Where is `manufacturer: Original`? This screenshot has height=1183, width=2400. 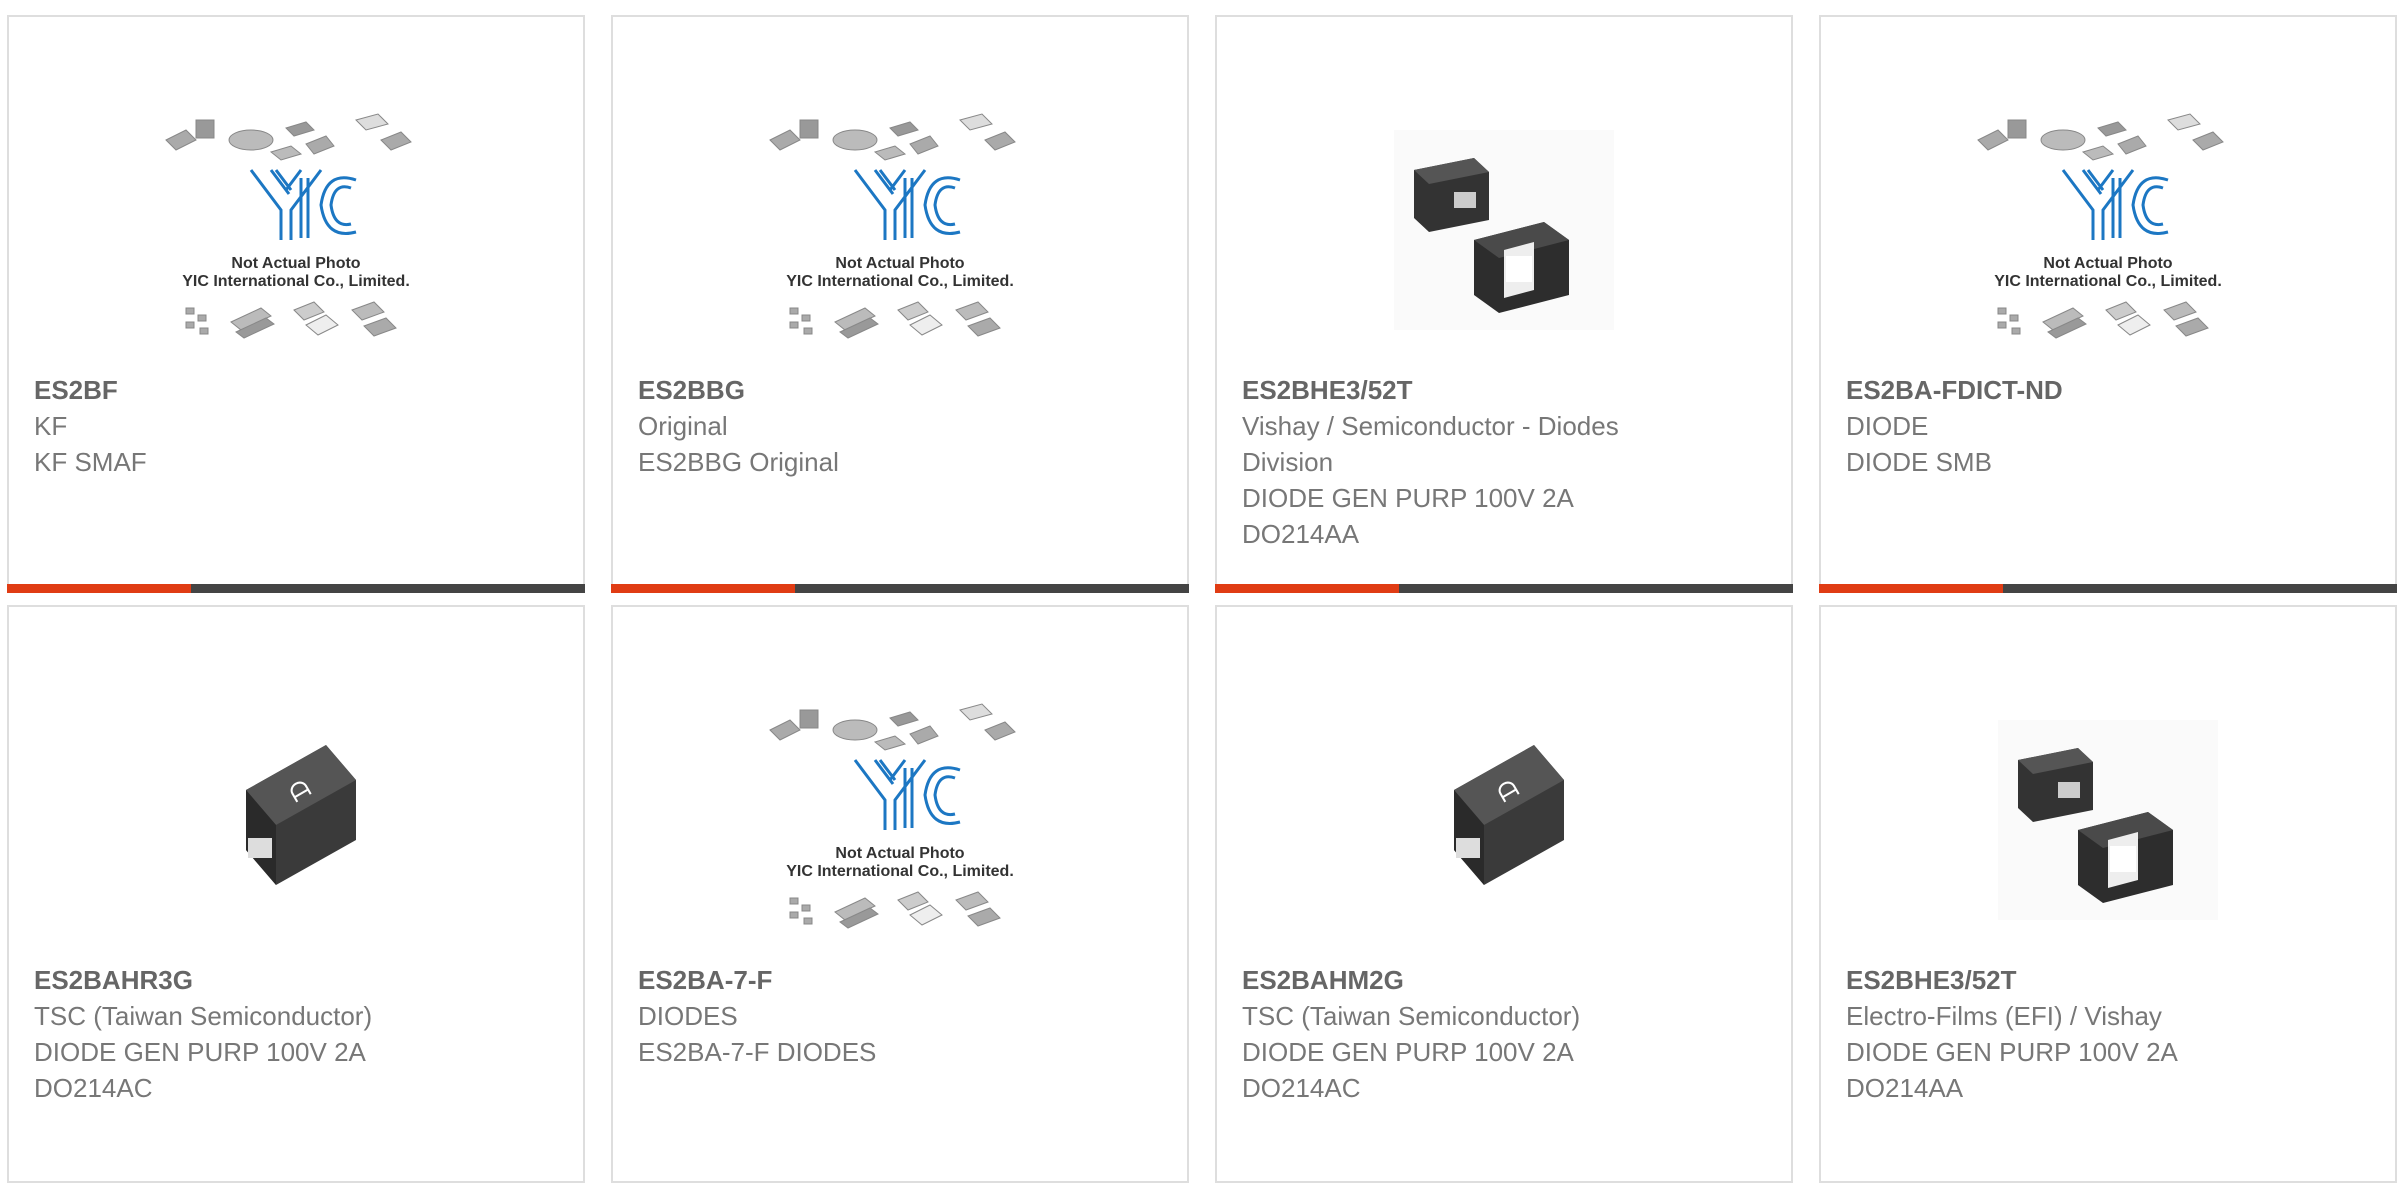
manufacturer: Original is located at coordinates (683, 426).